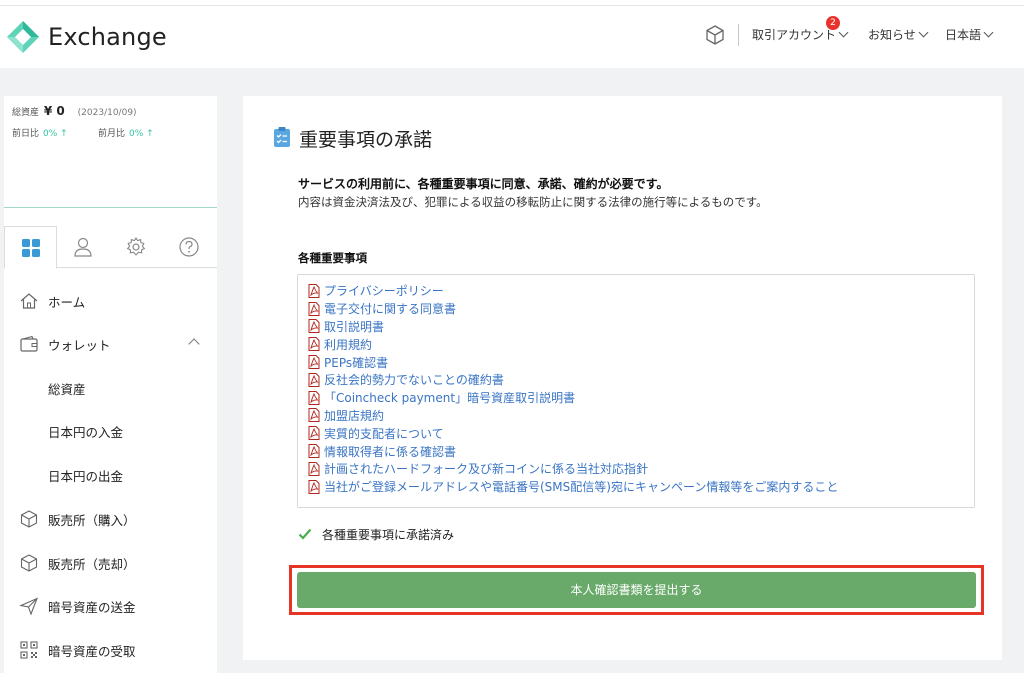 The image size is (1024, 673). Describe the element at coordinates (641, 398) in the screenshot. I see `document-link-coincheck-payment: 「Coincheck payment」暗号資産取引説明書` at that location.